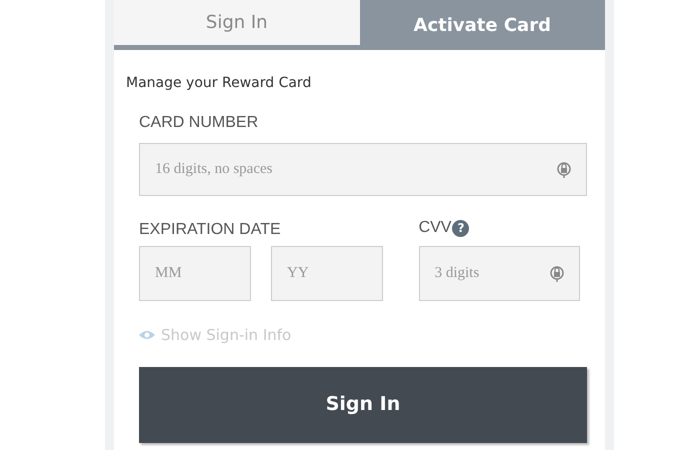 The width and height of the screenshot is (700, 450). What do you see at coordinates (219, 83) in the screenshot?
I see `form-heading: Manage your Reward Card` at bounding box center [219, 83].